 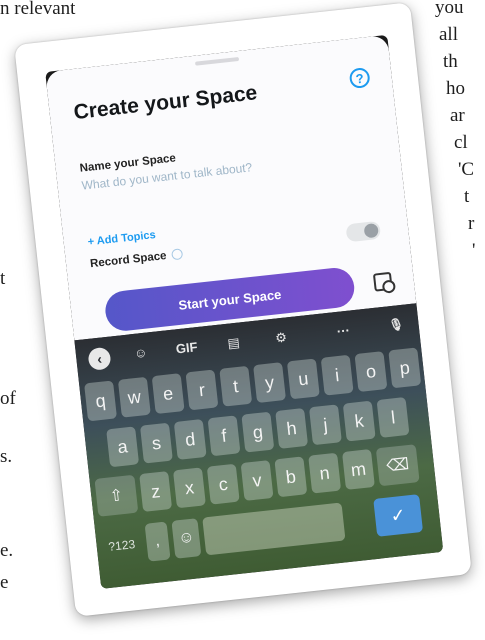 What do you see at coordinates (359, 421) in the screenshot?
I see `key-k: k` at bounding box center [359, 421].